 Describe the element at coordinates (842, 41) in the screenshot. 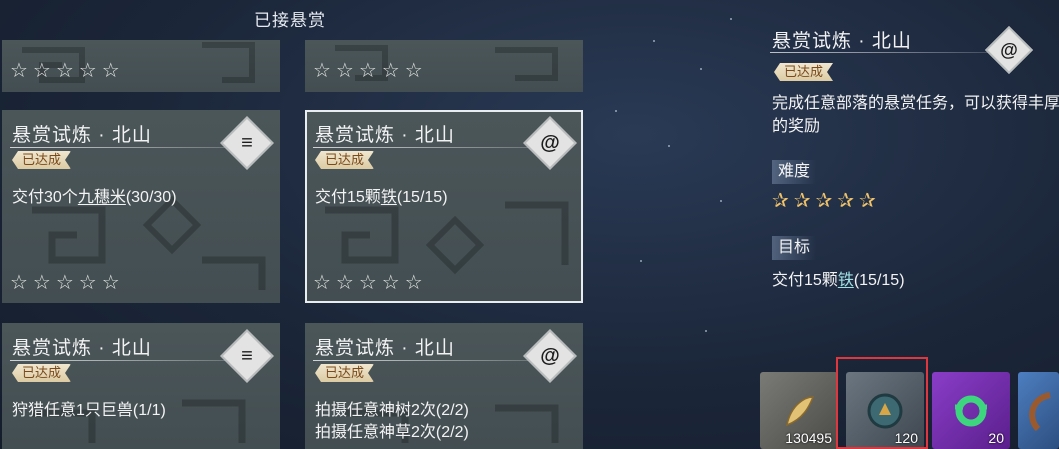

I see `detail-title: 悬赏试炼 · 北山` at that location.